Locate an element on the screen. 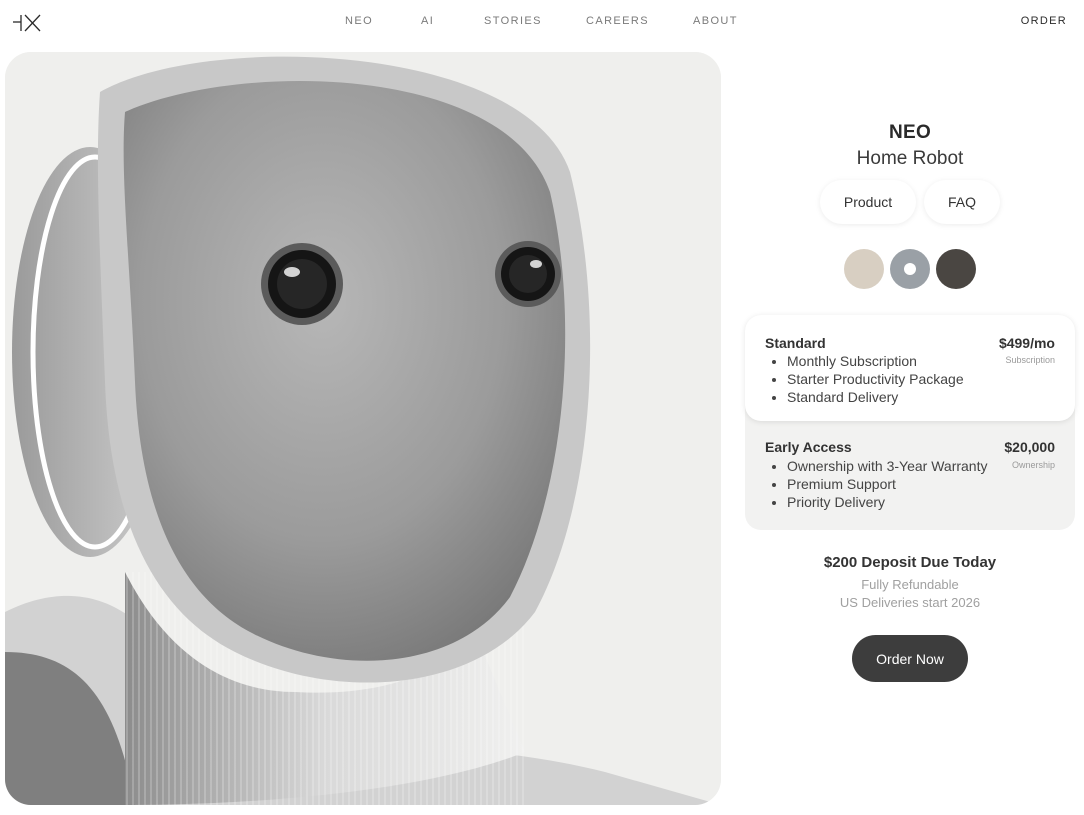 The height and width of the screenshot is (815, 1084). color-swatch-gray is located at coordinates (910, 269).